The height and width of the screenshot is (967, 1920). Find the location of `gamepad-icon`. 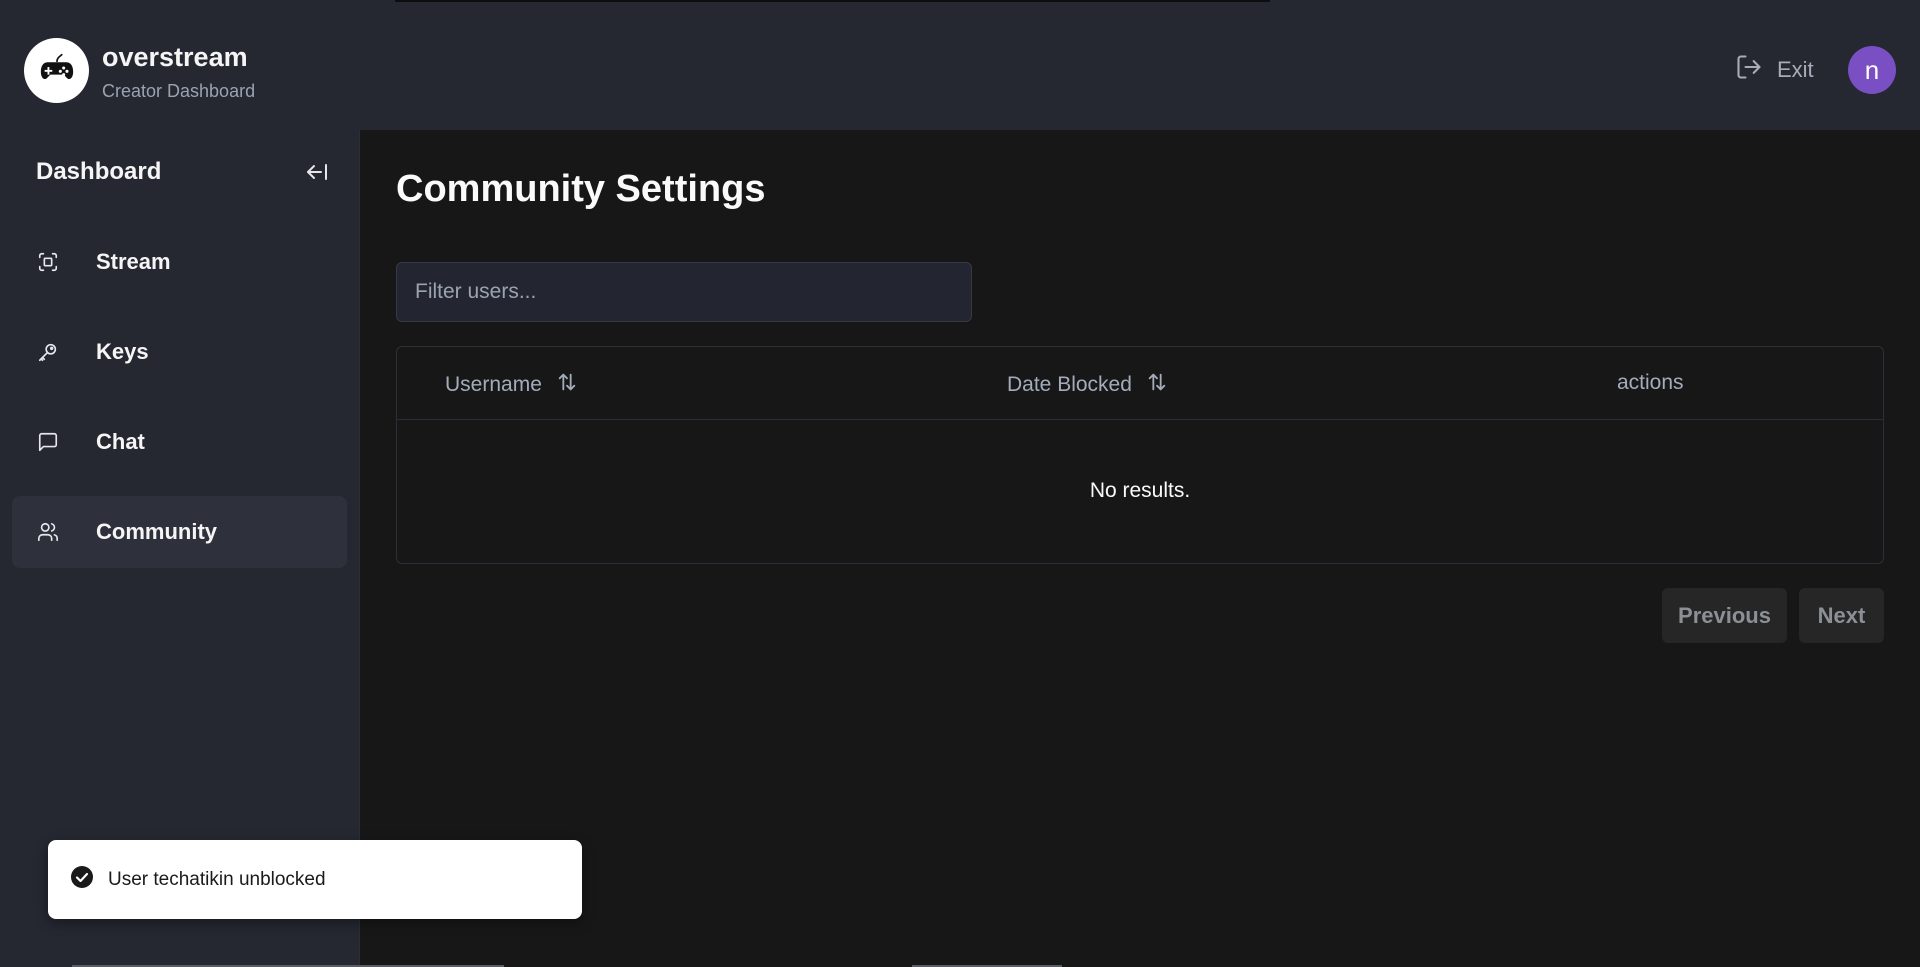

gamepad-icon is located at coordinates (57, 70).